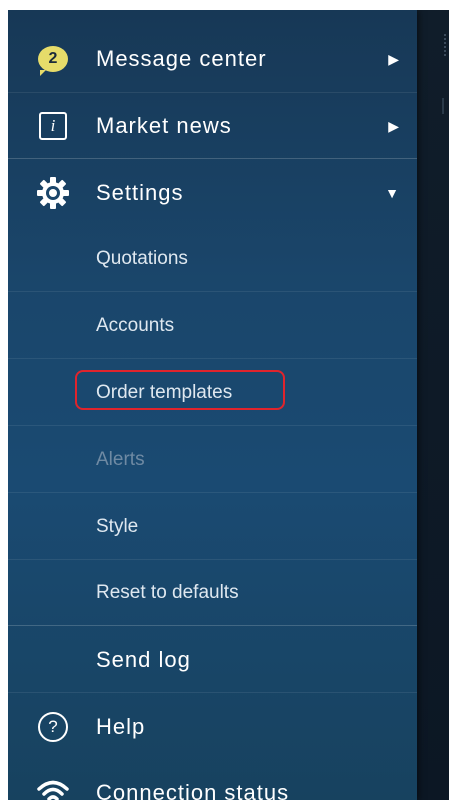 Image resolution: width=449 pixels, height=800 pixels. Describe the element at coordinates (433, 405) in the screenshot. I see `content-behind-drawer` at that location.